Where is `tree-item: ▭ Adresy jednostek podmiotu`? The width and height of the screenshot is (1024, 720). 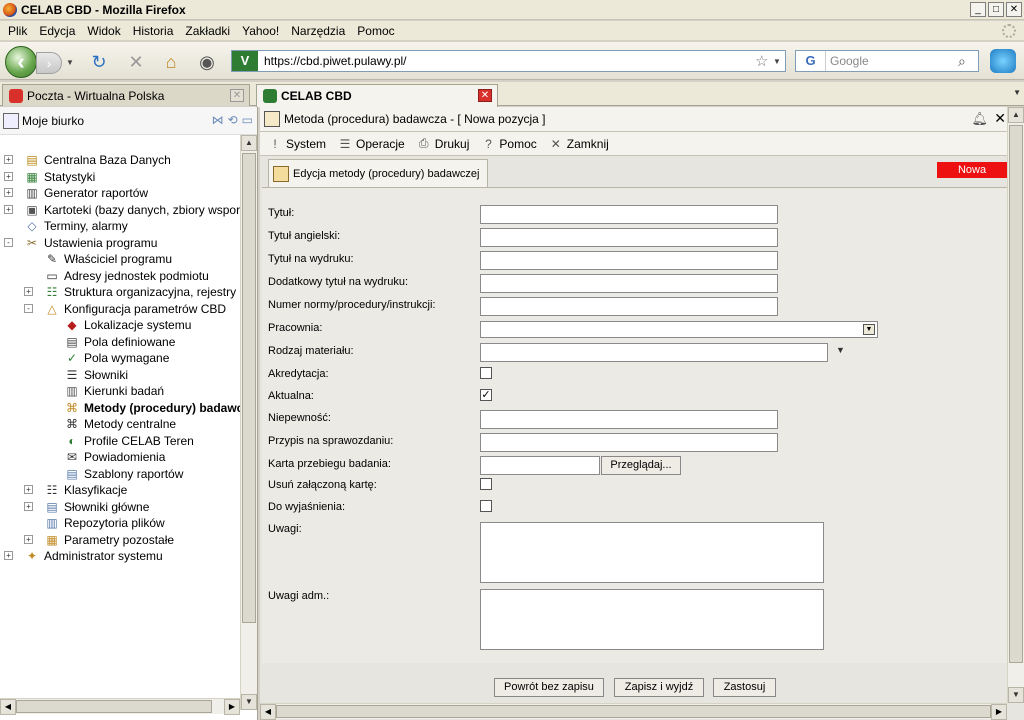
tree-item: ▭ Adresy jednostek podmiotu is located at coordinates (126, 276).